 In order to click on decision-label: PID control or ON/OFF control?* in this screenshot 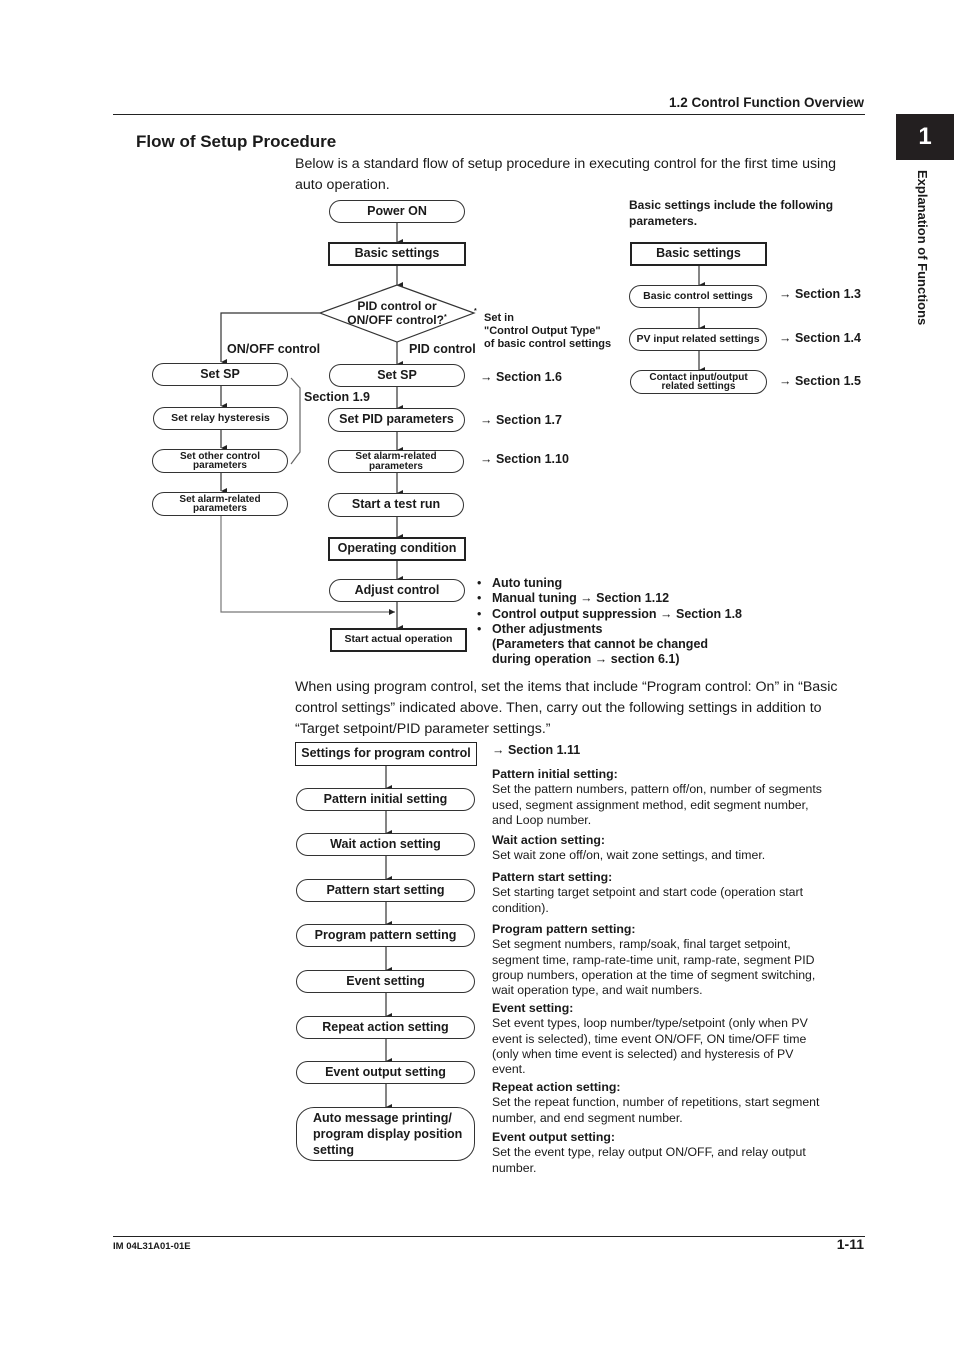, I will do `click(397, 313)`.